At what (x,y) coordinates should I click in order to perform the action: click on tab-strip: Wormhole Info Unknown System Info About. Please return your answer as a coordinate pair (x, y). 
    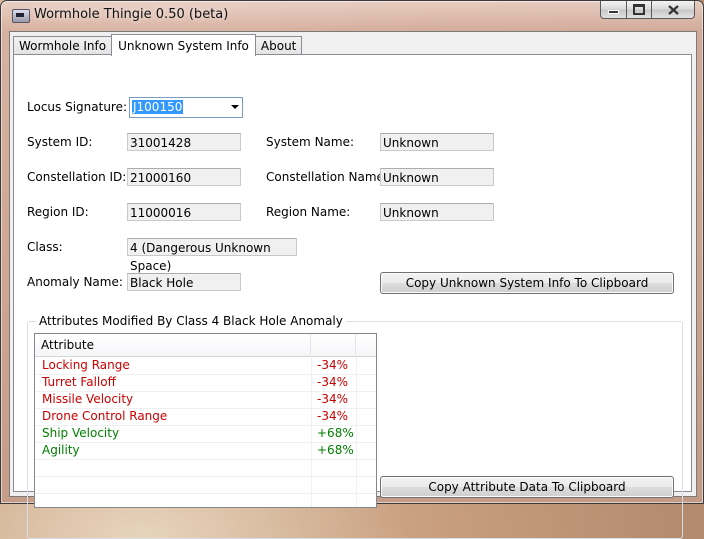
    Looking at the image, I should click on (158, 45).